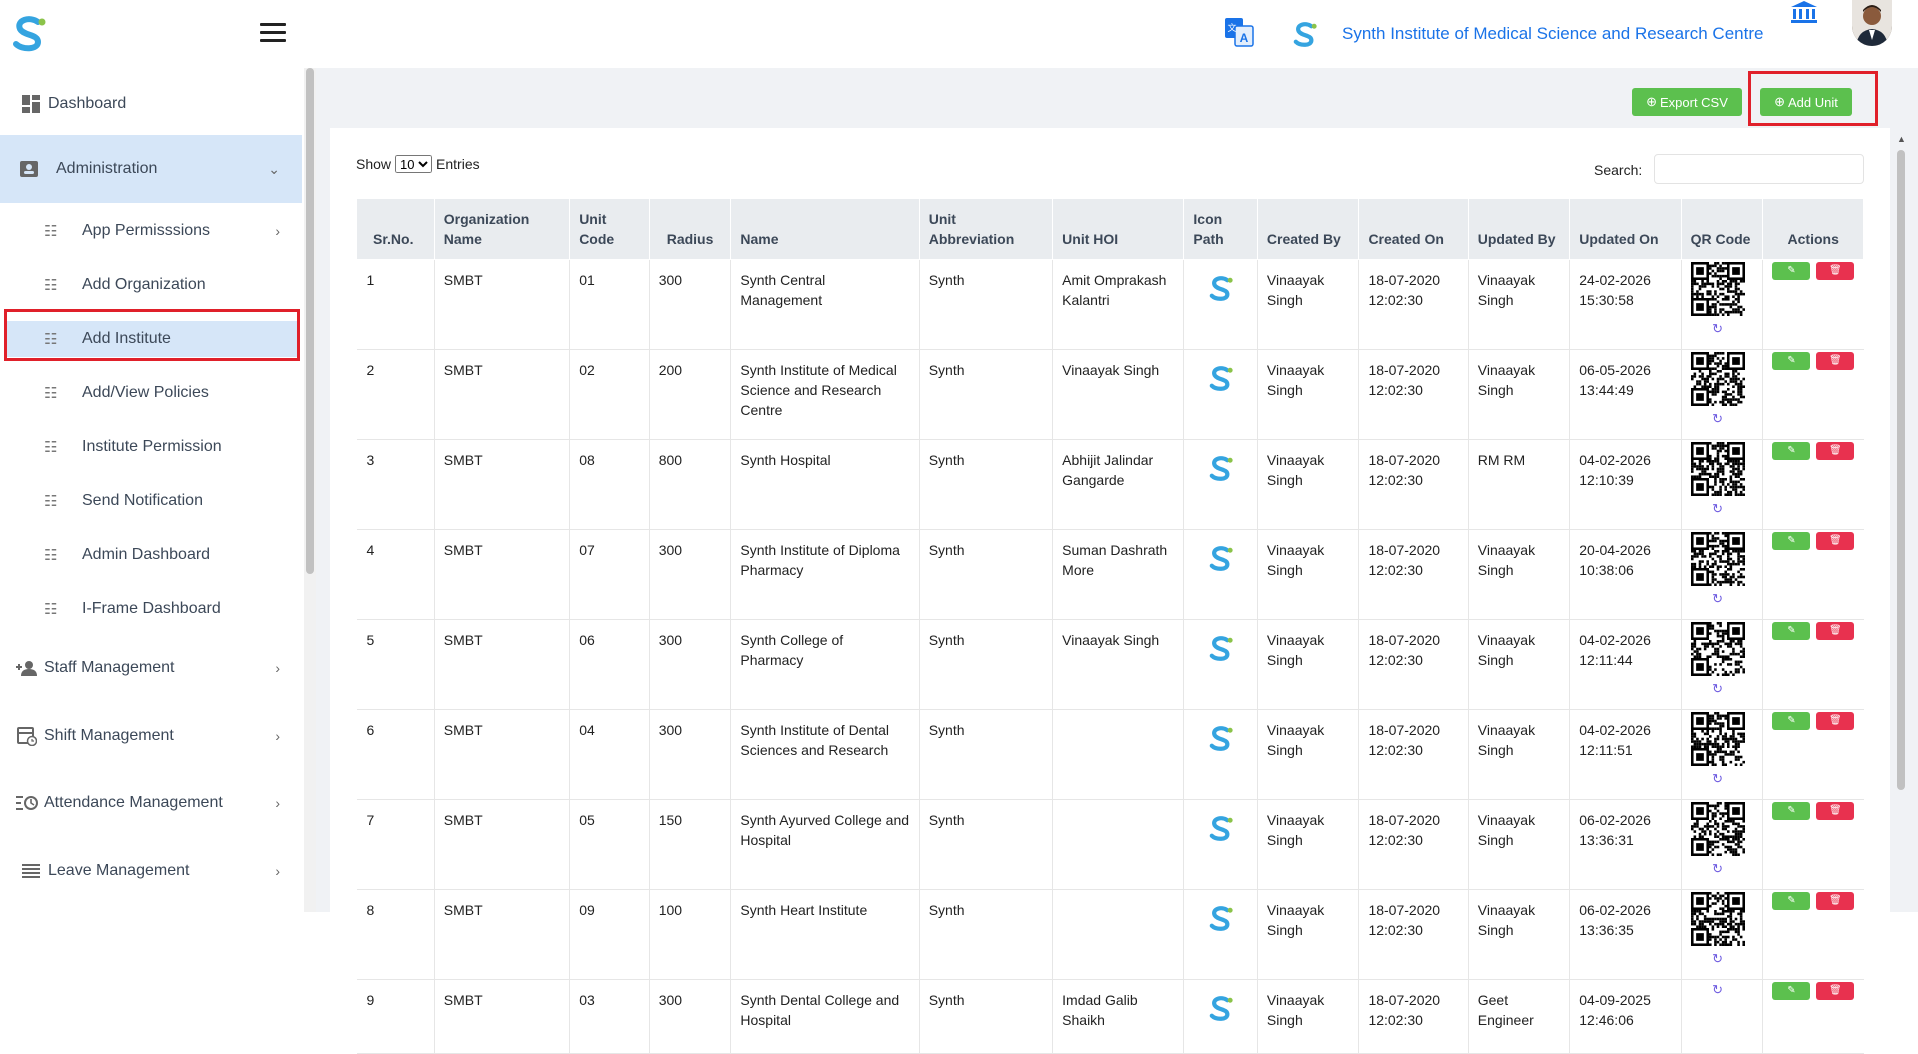 The image size is (1918, 1054). I want to click on sidebar-item-staff-management: Staff Management ›, so click(151, 668).